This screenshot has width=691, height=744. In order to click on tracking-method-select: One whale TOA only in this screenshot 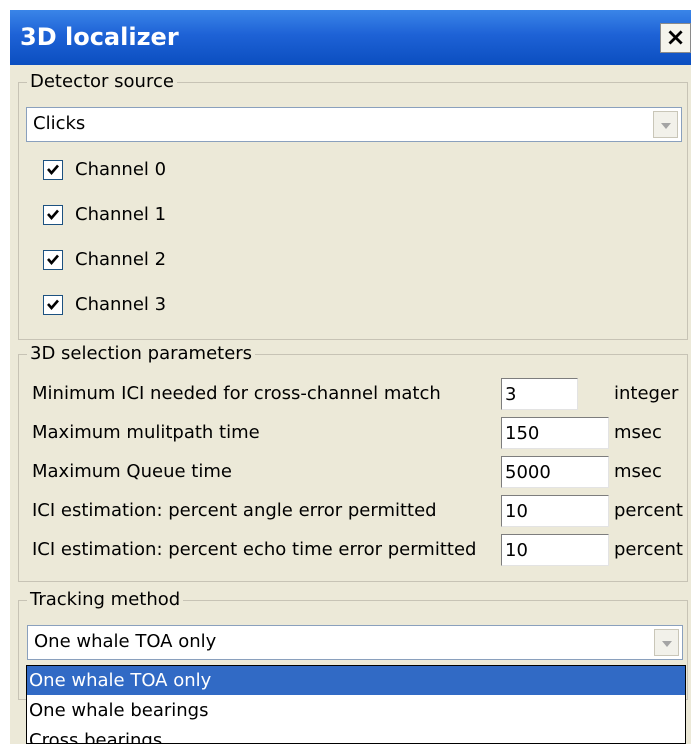, I will do `click(355, 642)`.